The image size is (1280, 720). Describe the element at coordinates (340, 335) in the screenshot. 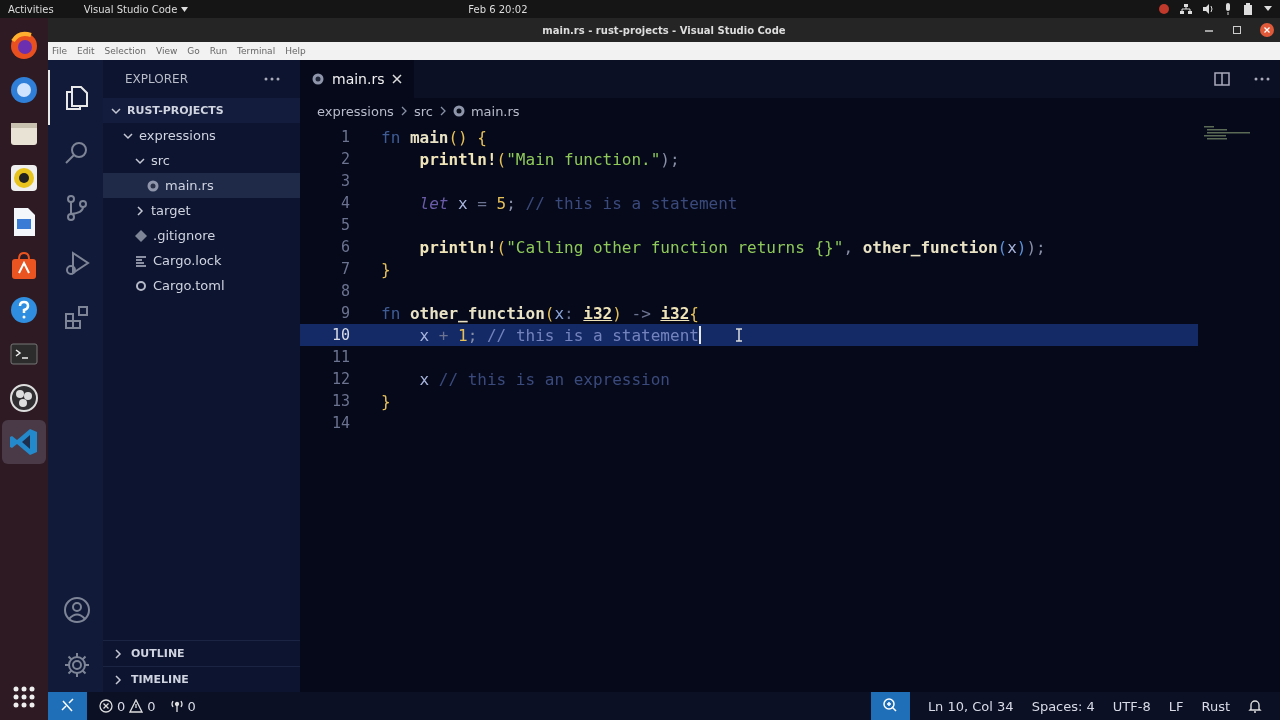

I see `line-number: 10` at that location.